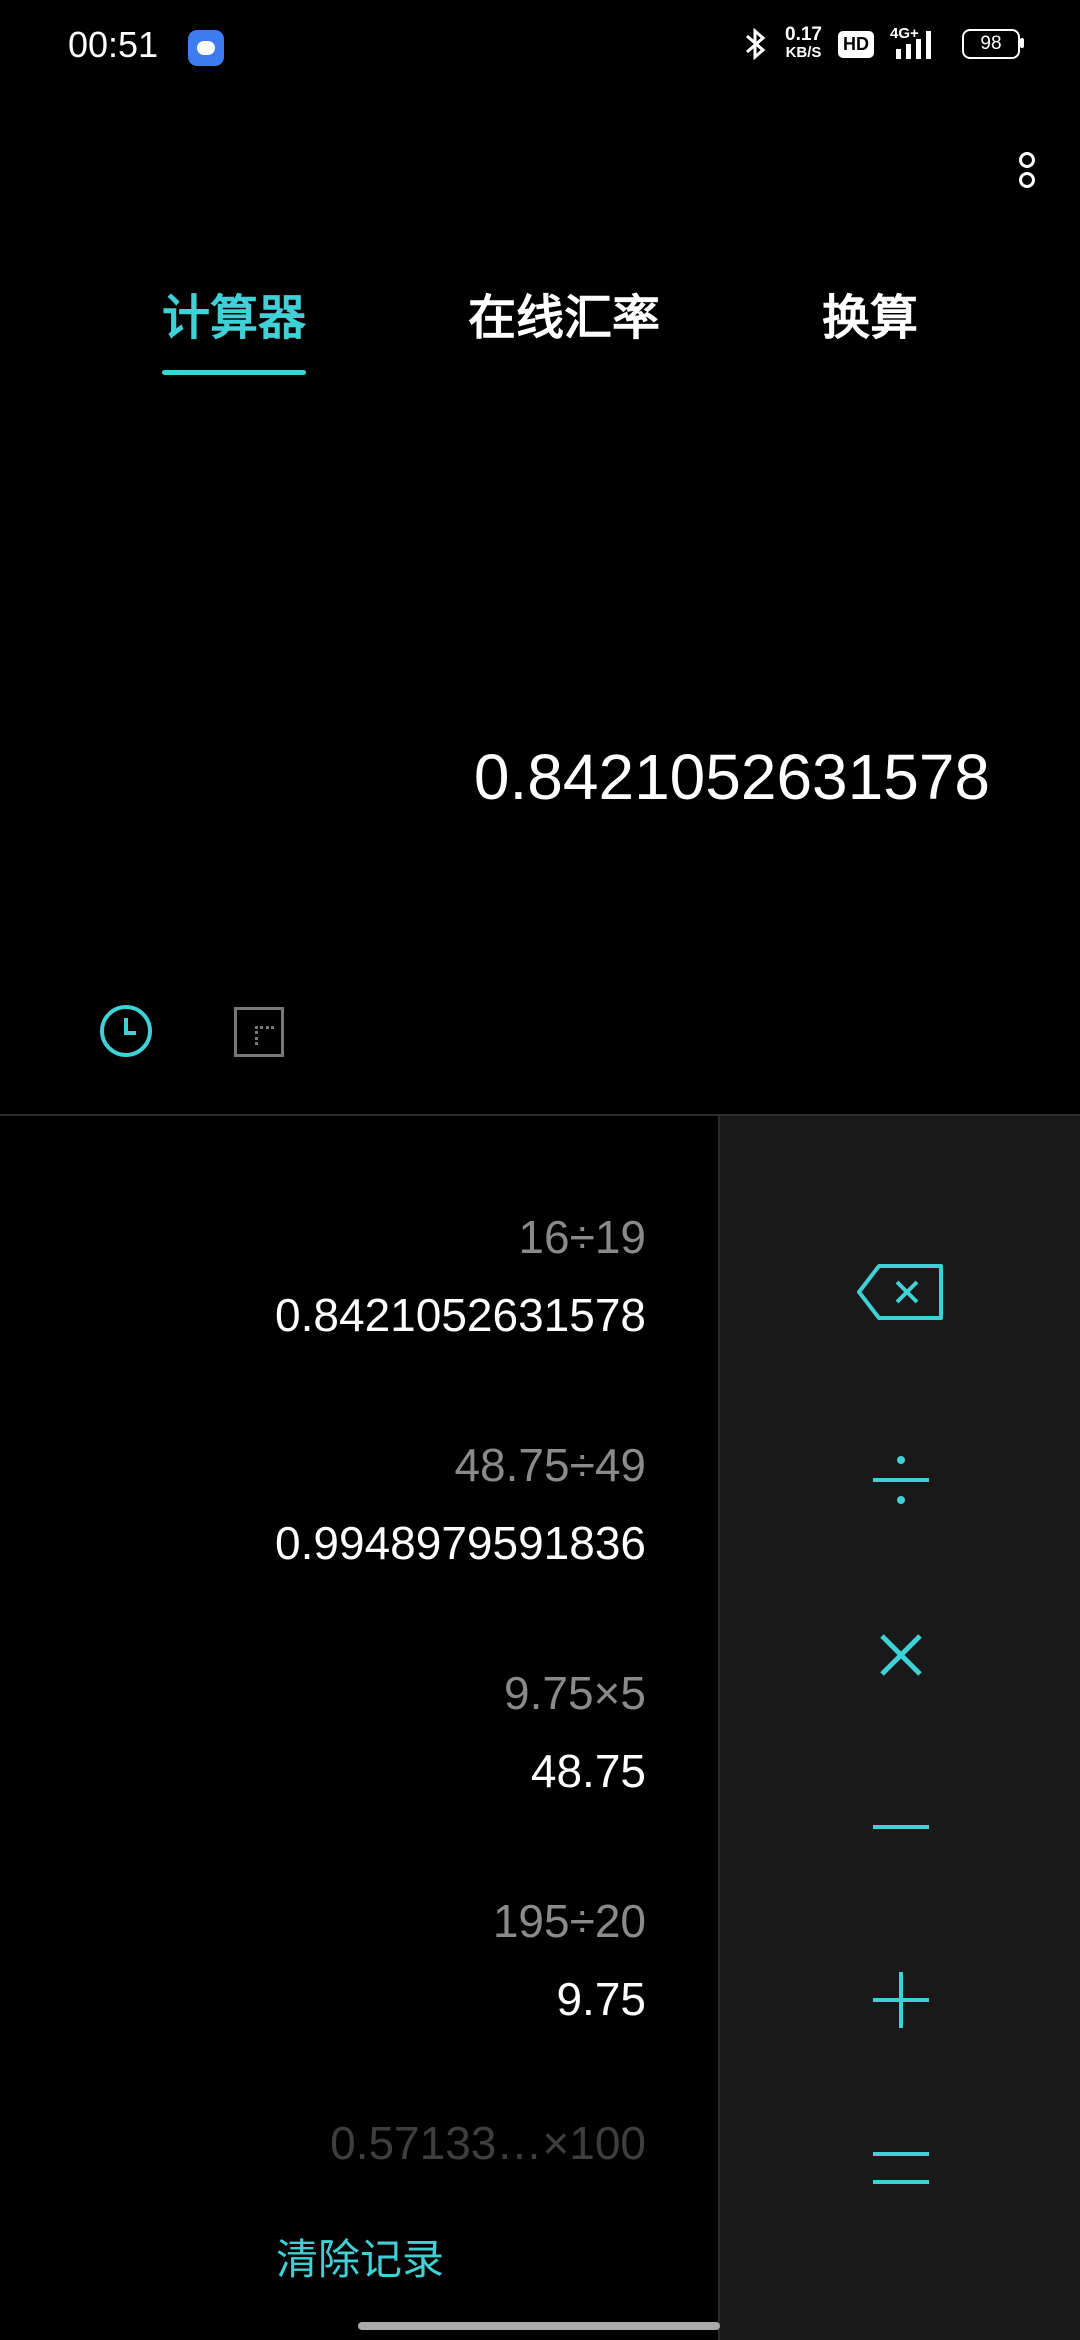 The width and height of the screenshot is (1080, 2340). What do you see at coordinates (234, 313) in the screenshot?
I see `tab-calculator: 计算器` at bounding box center [234, 313].